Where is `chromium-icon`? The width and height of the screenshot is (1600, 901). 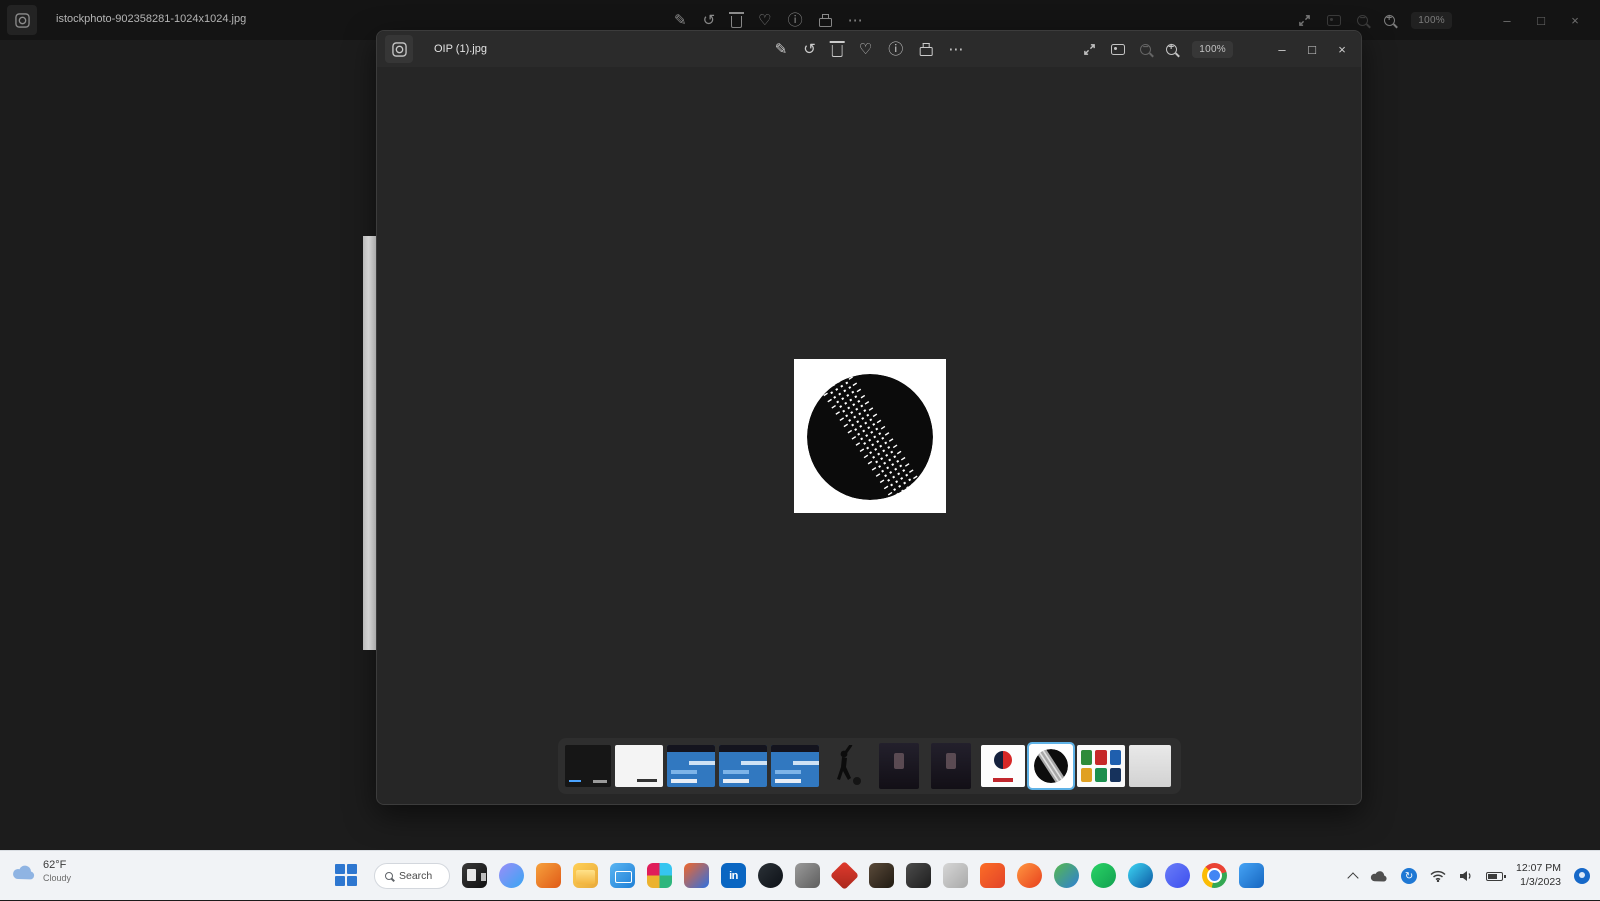
chromium-icon is located at coordinates (1066, 875).